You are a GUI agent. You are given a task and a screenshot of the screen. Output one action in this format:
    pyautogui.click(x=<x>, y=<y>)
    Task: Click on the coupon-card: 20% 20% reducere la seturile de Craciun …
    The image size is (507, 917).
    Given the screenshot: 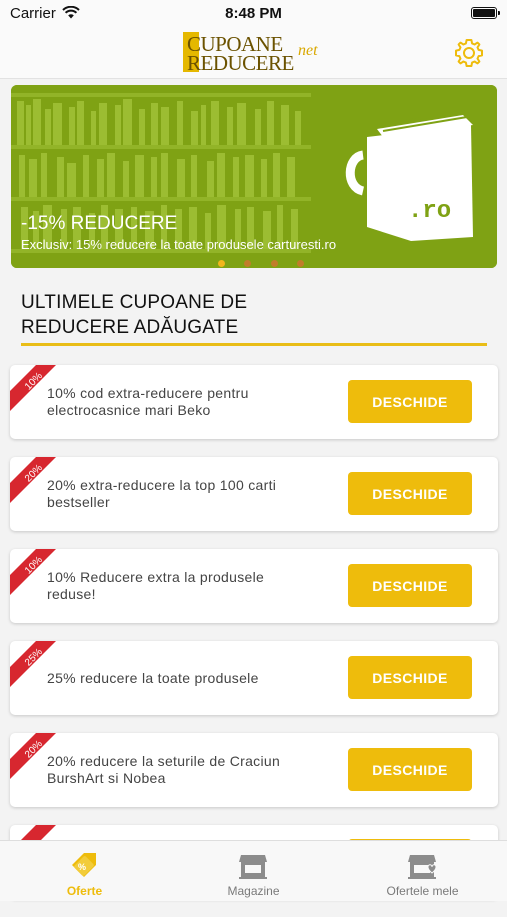 What is the action you would take?
    pyautogui.click(x=254, y=770)
    